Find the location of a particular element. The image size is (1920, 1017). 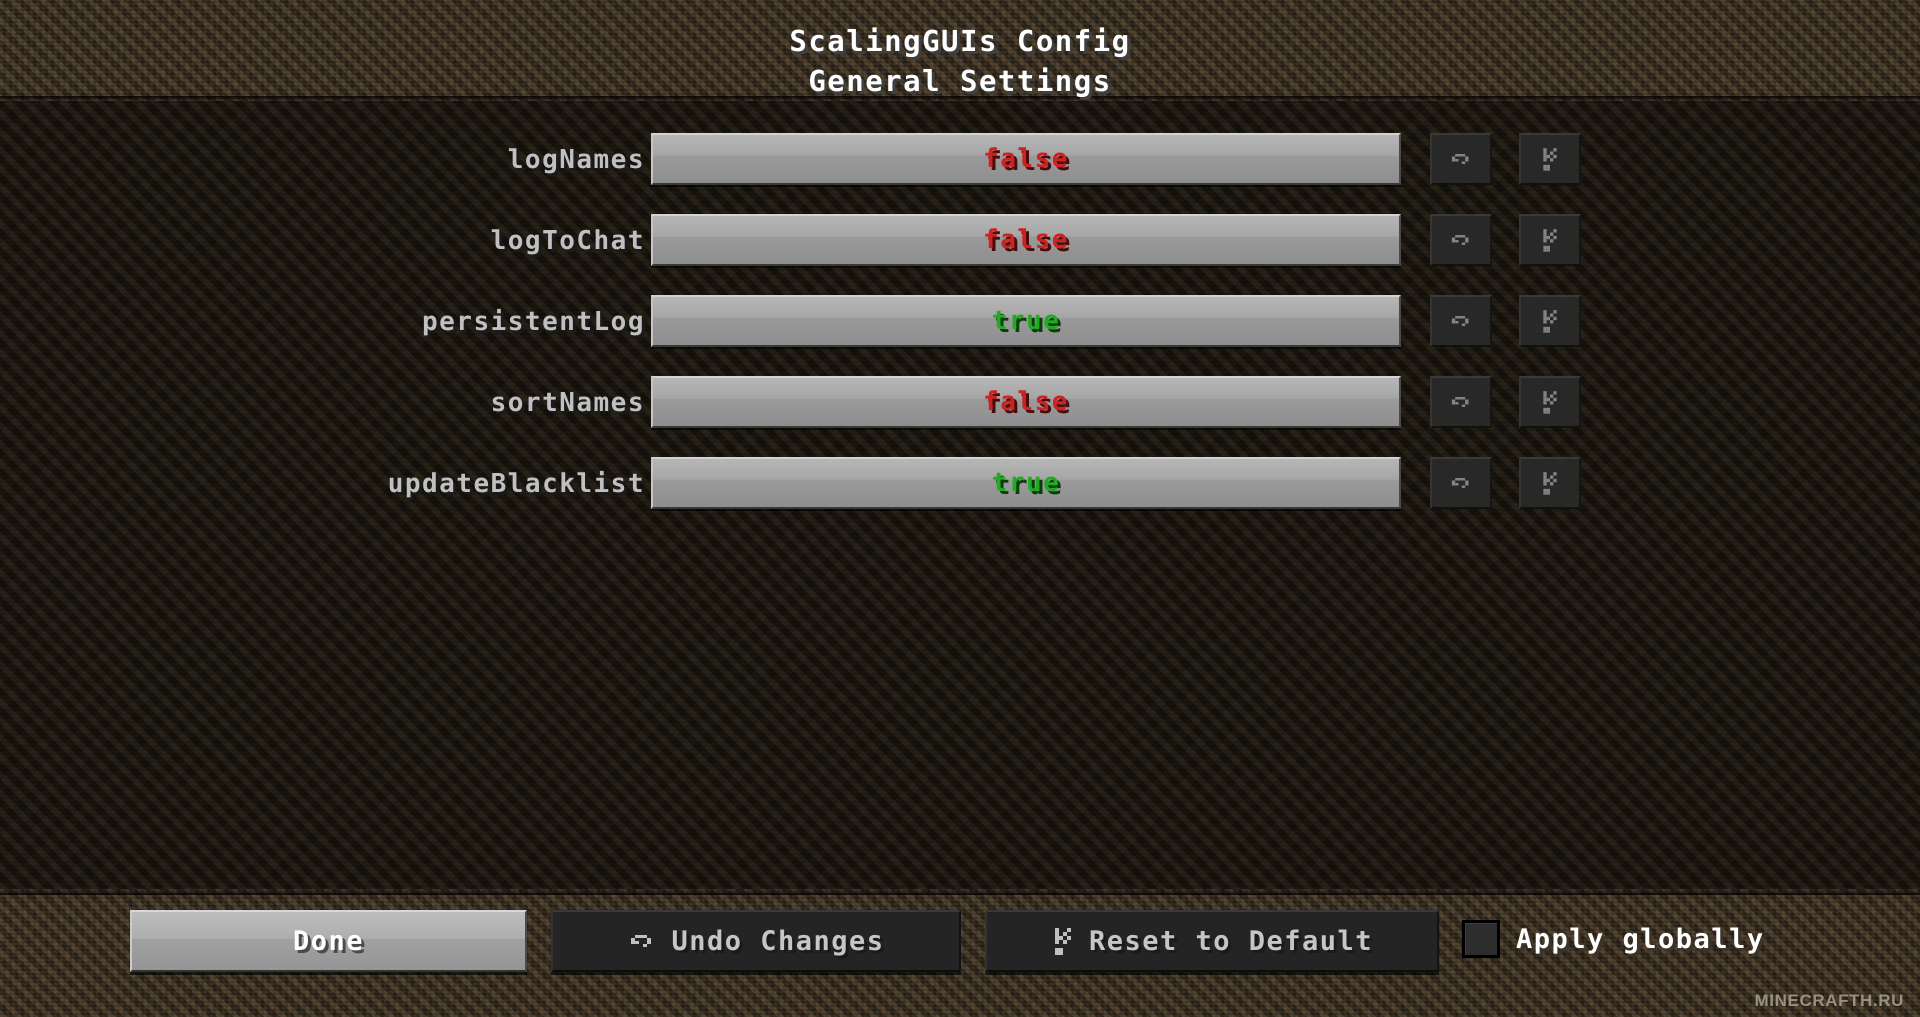

option-row: persistentLog true is located at coordinates (960, 321).